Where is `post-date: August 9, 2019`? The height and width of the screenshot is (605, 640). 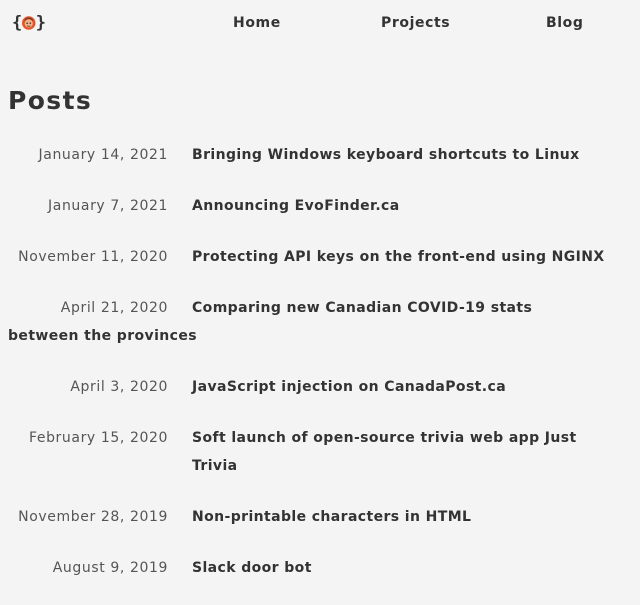 post-date: August 9, 2019 is located at coordinates (110, 568).